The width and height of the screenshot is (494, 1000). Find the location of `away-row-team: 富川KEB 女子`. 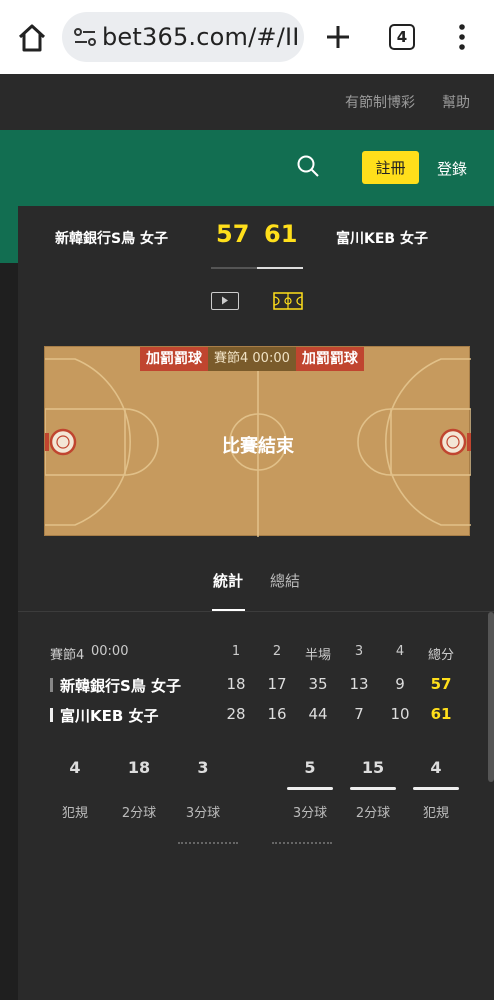

away-row-team: 富川KEB 女子 is located at coordinates (109, 716).